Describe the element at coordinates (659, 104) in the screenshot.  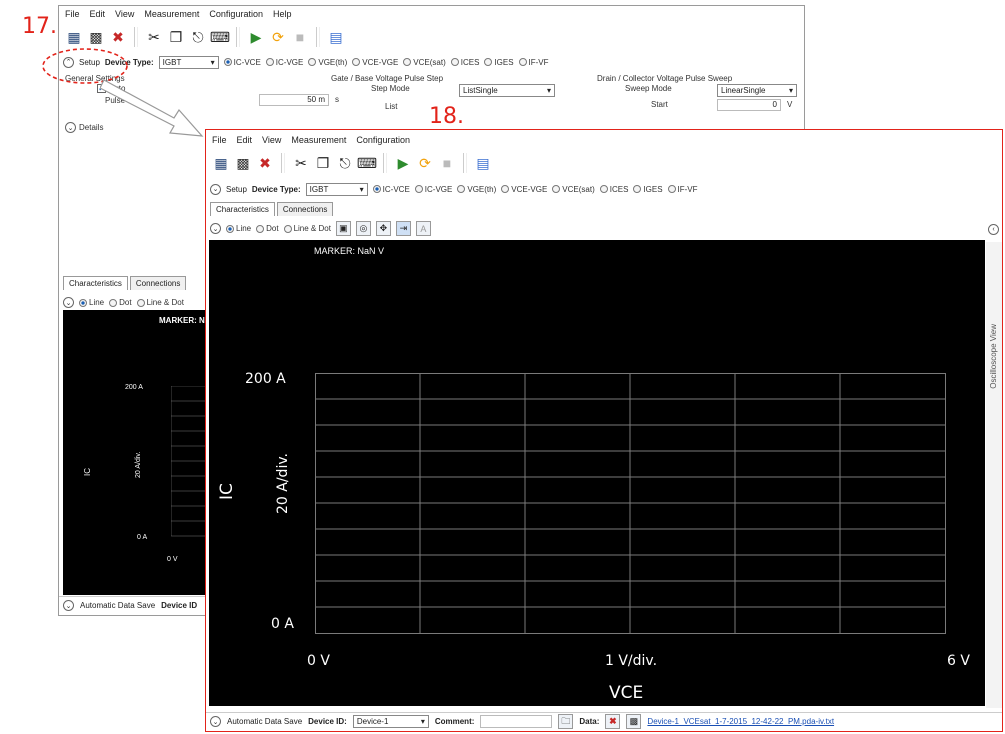
I see `start-label: Start` at that location.